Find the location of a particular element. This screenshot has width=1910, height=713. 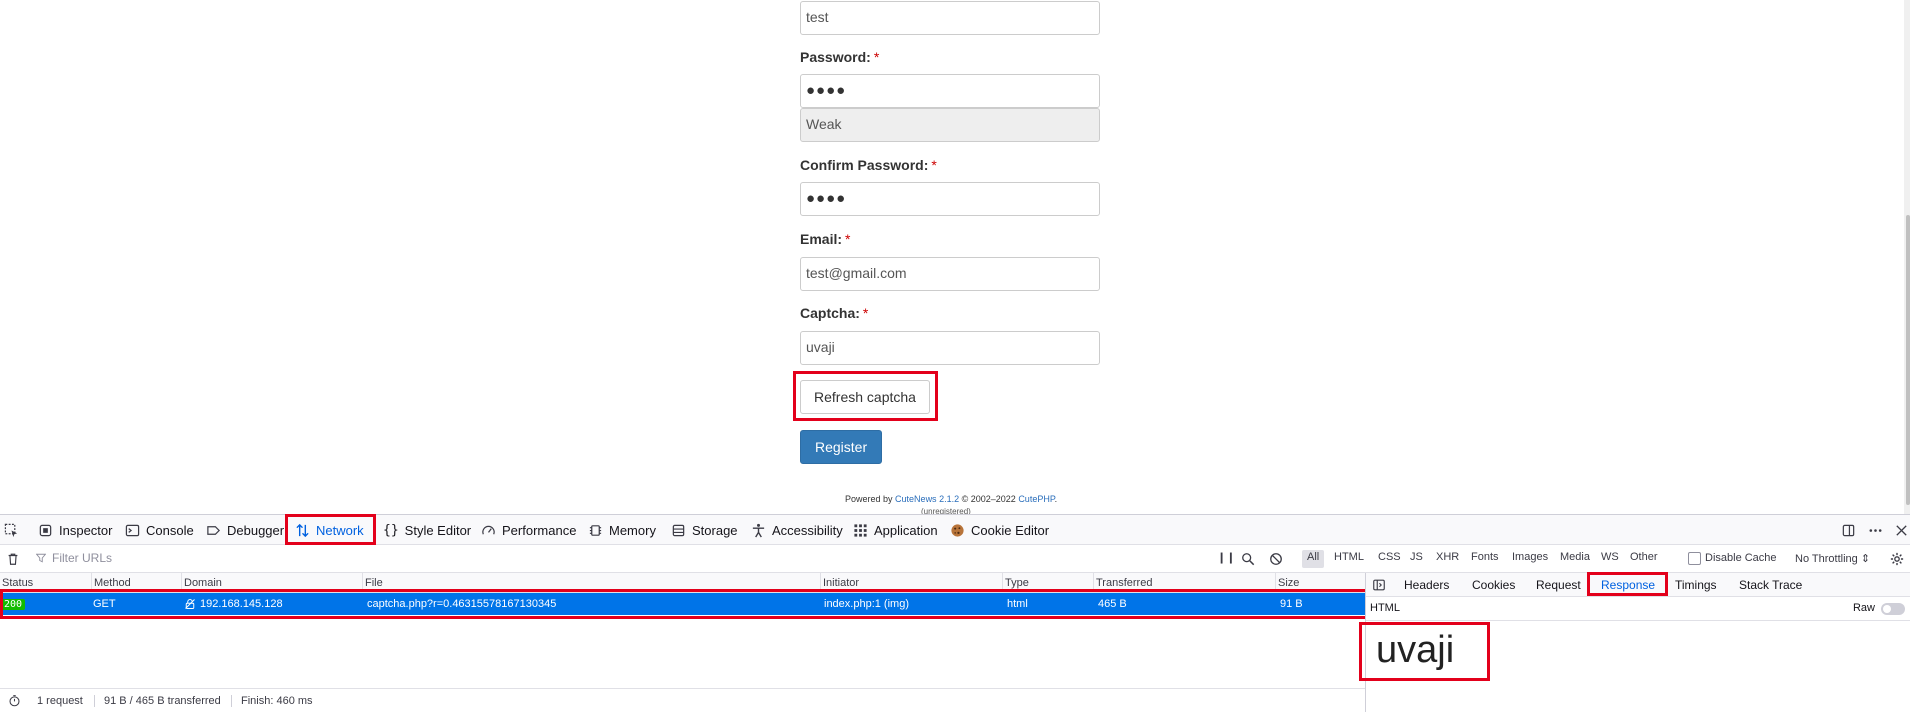

response-format-label: HTML is located at coordinates (1385, 608).